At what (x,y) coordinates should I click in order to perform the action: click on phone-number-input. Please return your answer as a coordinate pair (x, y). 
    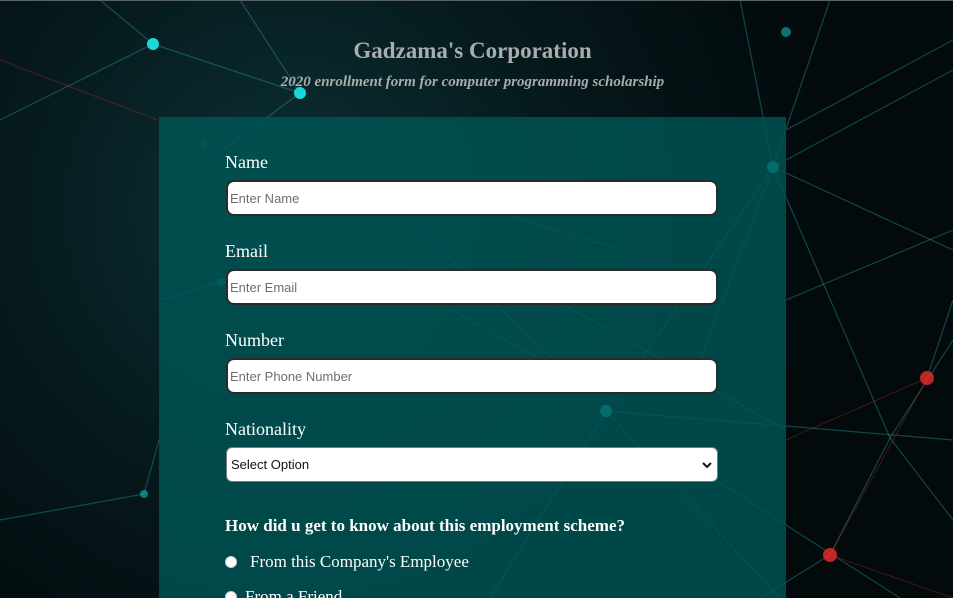
    Looking at the image, I should click on (472, 376).